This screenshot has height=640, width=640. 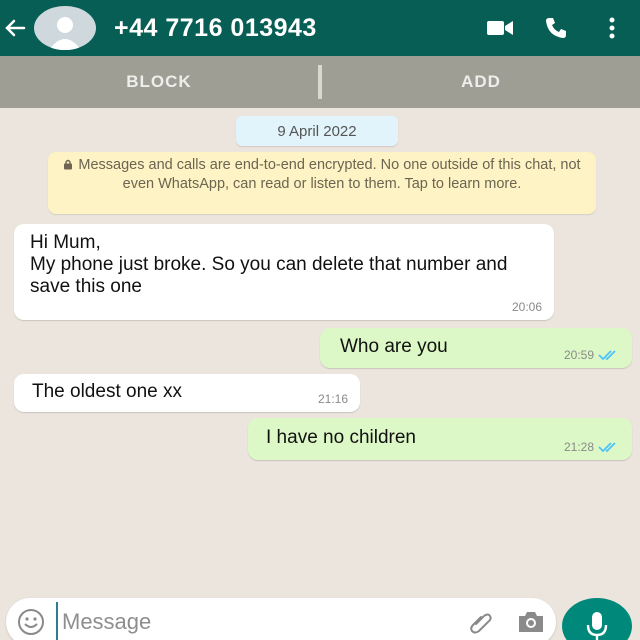 I want to click on chat-header: +44 7716 013943, so click(x=320, y=28).